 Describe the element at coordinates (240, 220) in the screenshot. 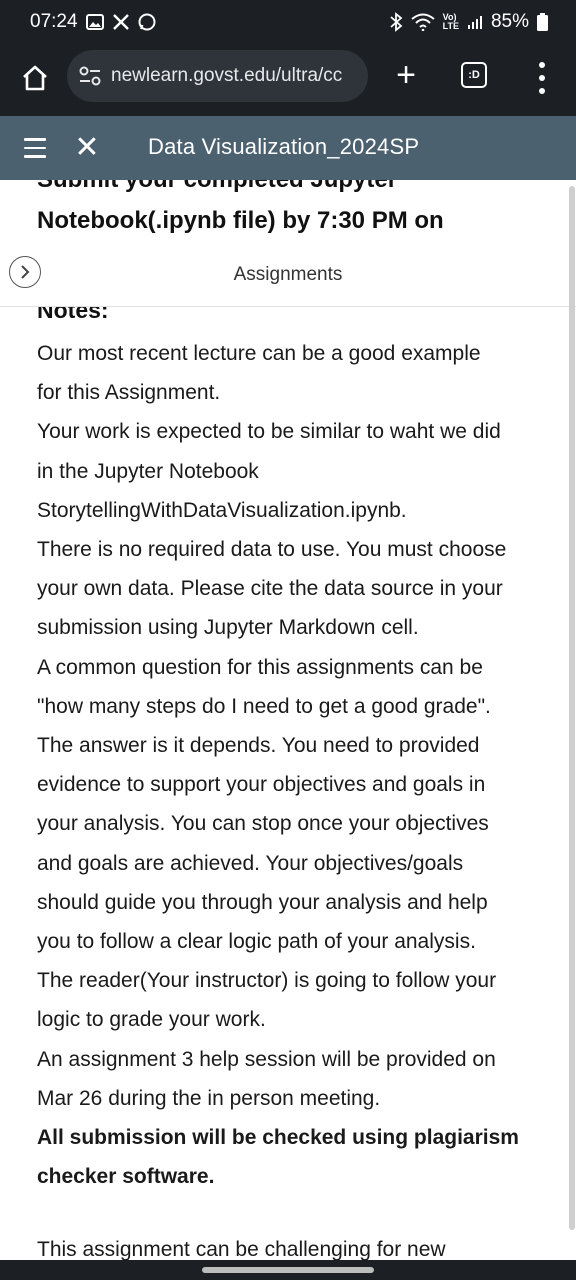

I see `assignment-heading: Notebook(.ipynb file) by 7:30 PM on` at that location.